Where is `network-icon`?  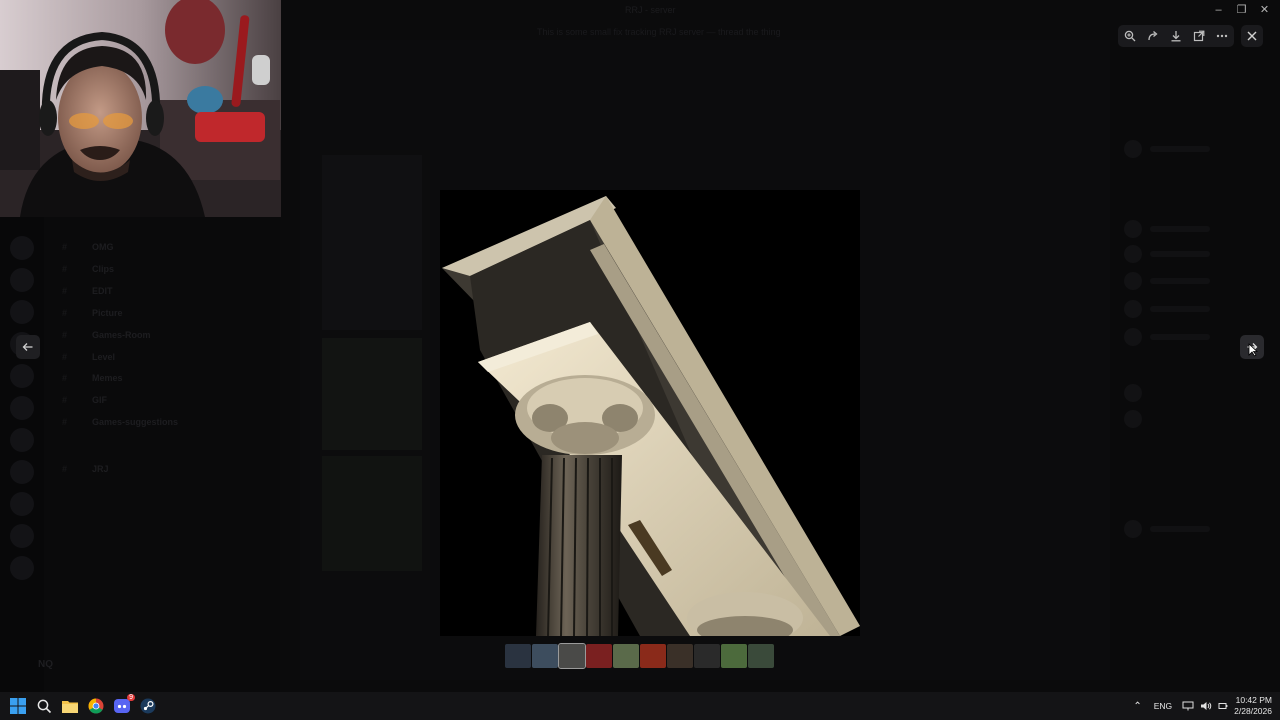 network-icon is located at coordinates (1188, 706).